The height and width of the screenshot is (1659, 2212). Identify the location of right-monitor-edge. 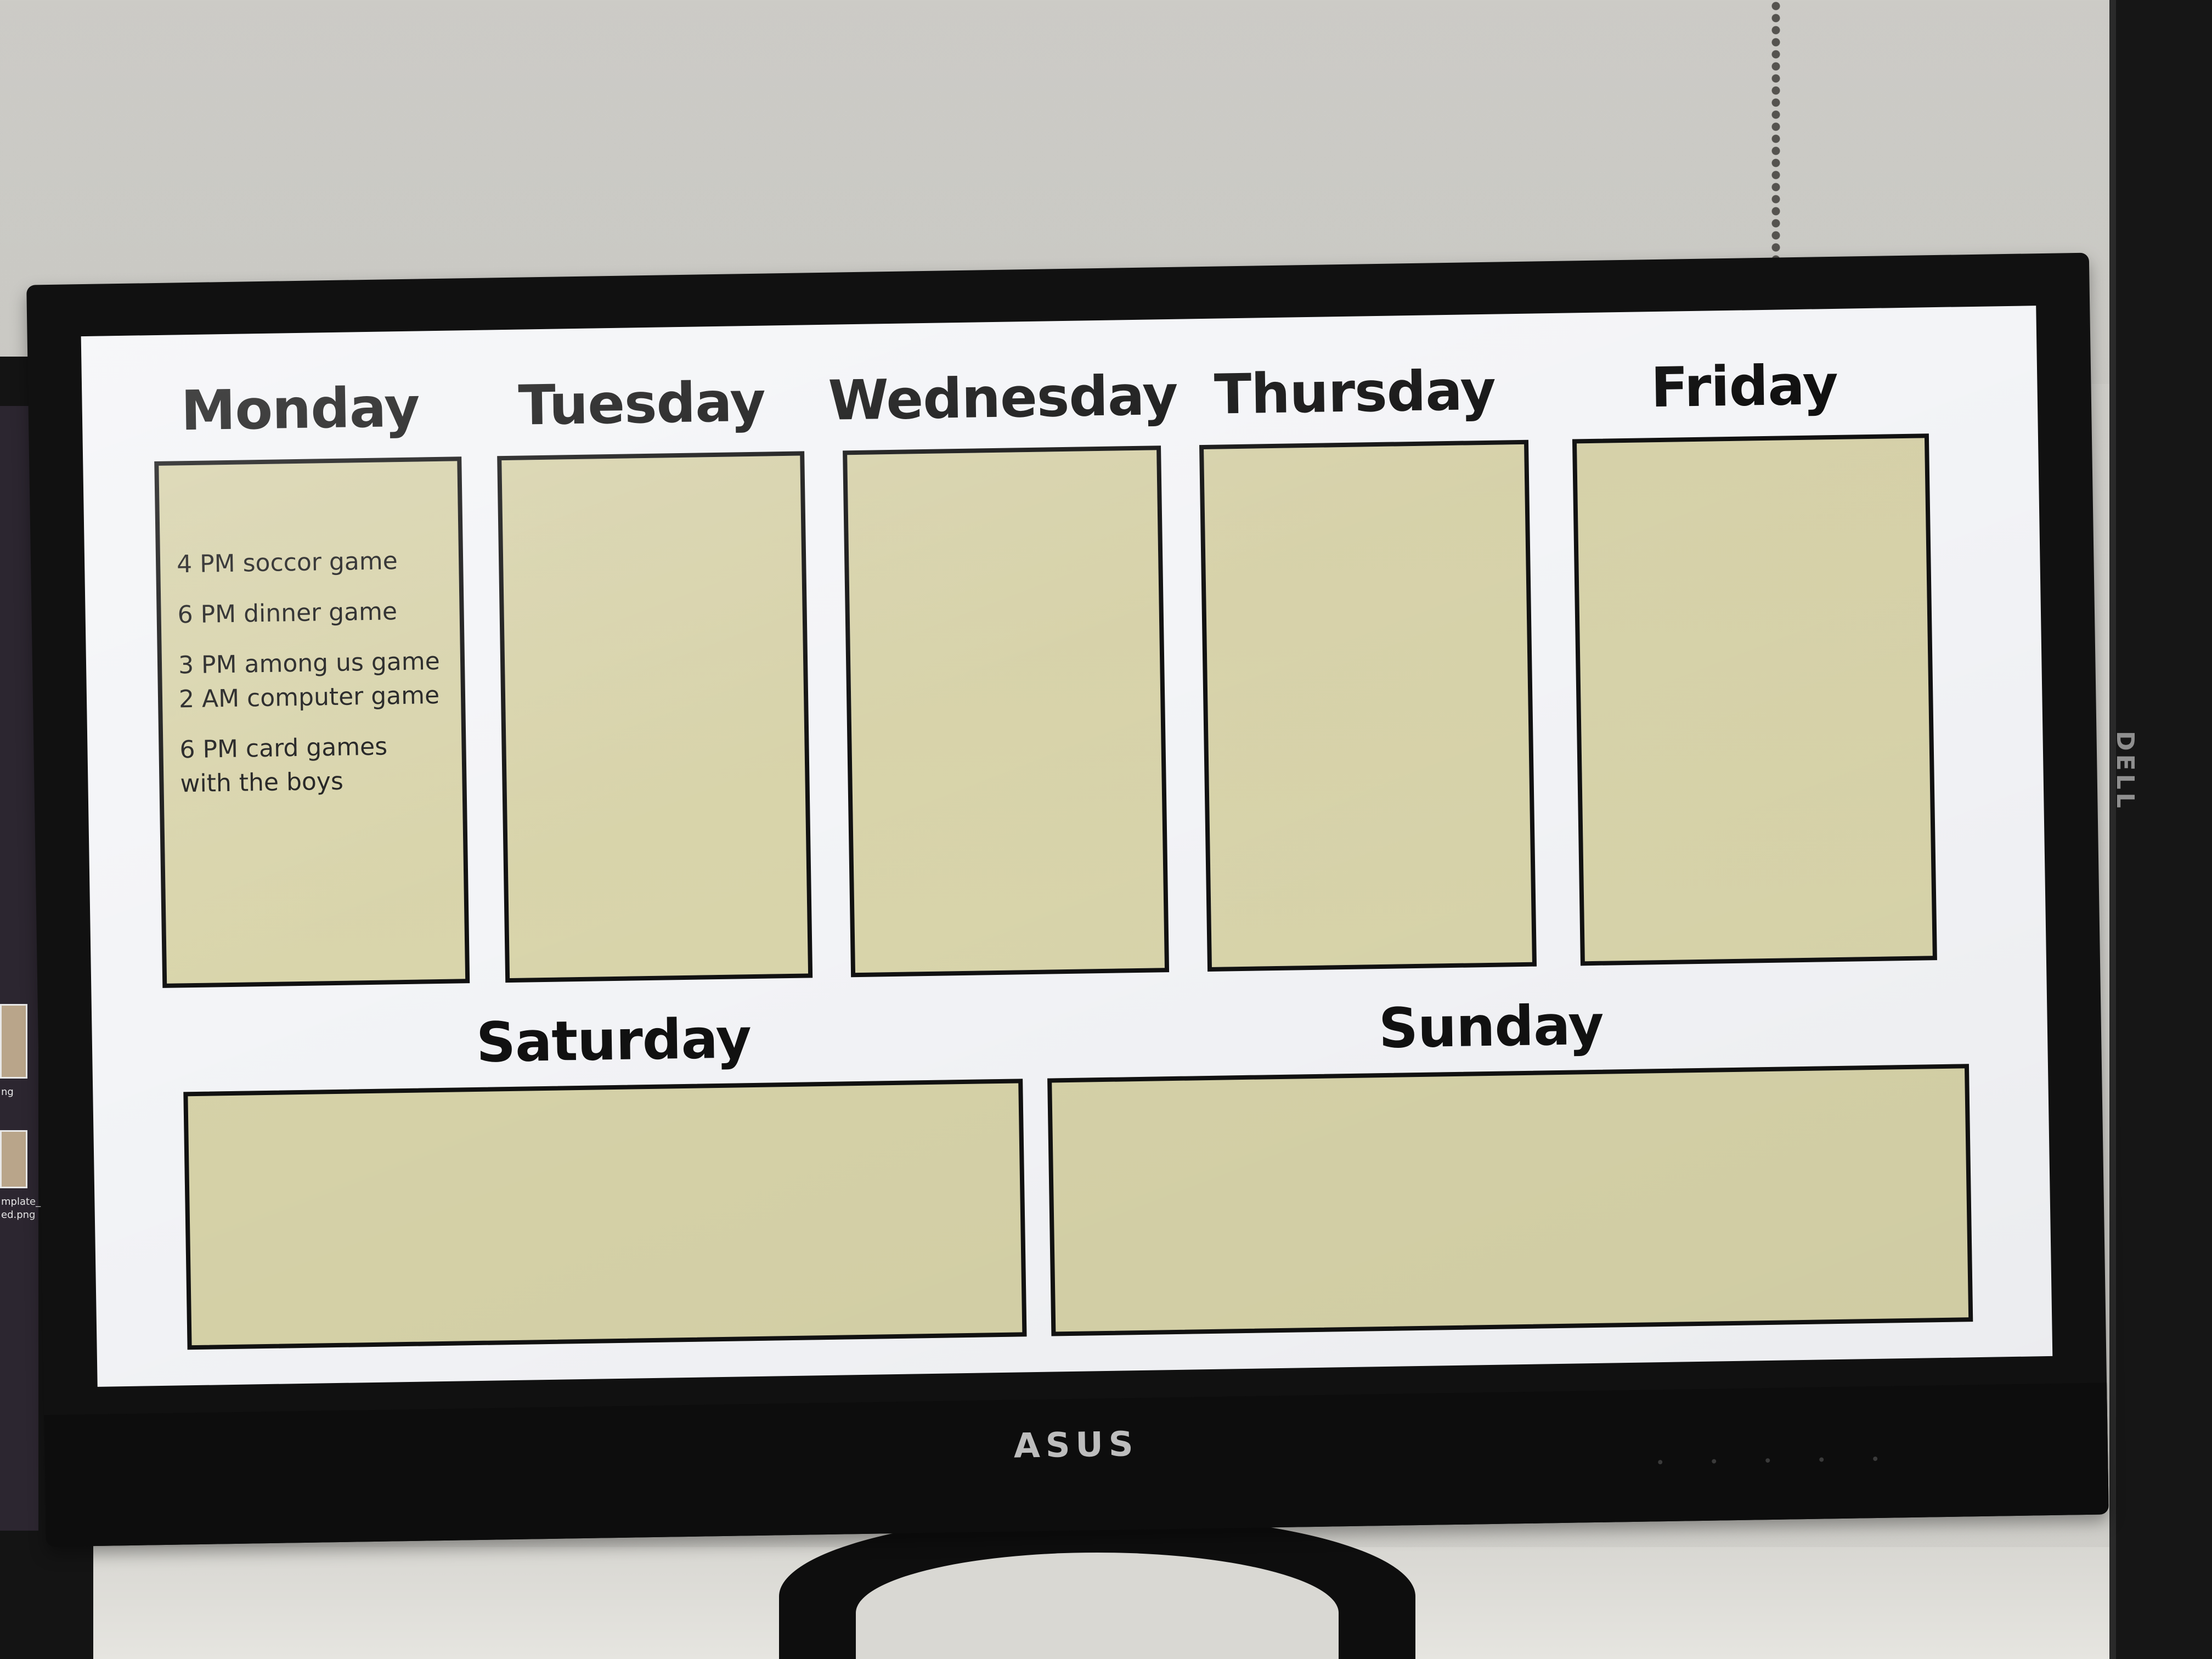
(2112, 830).